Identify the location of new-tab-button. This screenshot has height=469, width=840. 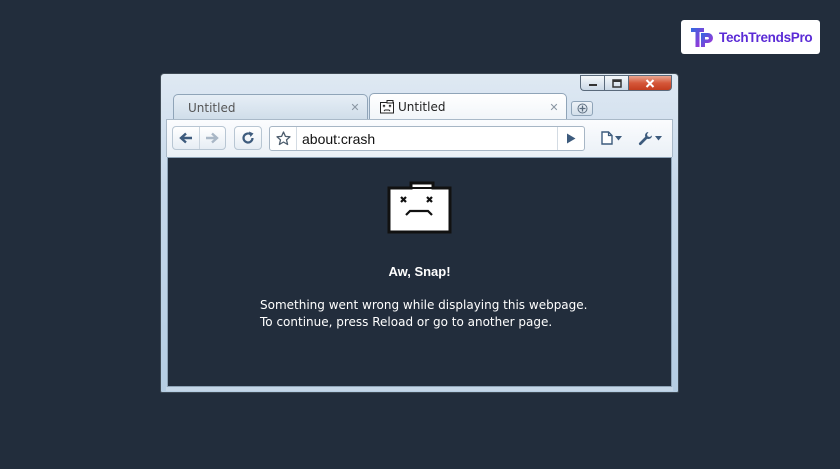
(582, 108).